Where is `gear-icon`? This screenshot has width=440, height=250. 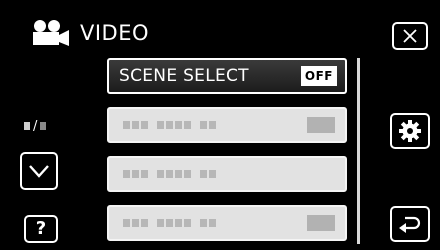
gear-icon is located at coordinates (410, 131).